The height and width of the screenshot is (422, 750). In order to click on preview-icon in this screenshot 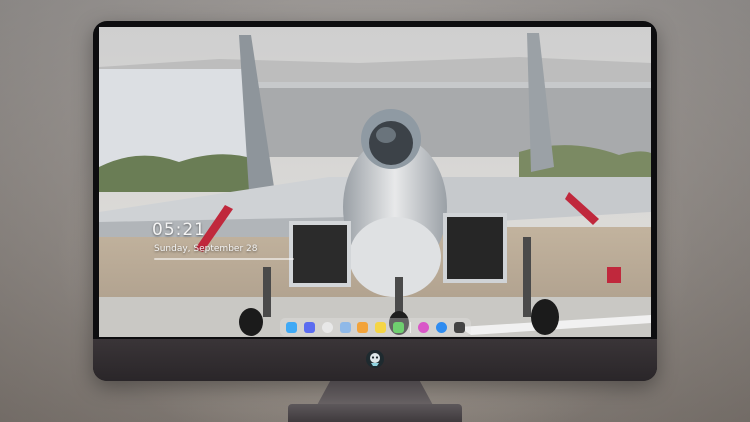, I will do `click(345, 327)`.